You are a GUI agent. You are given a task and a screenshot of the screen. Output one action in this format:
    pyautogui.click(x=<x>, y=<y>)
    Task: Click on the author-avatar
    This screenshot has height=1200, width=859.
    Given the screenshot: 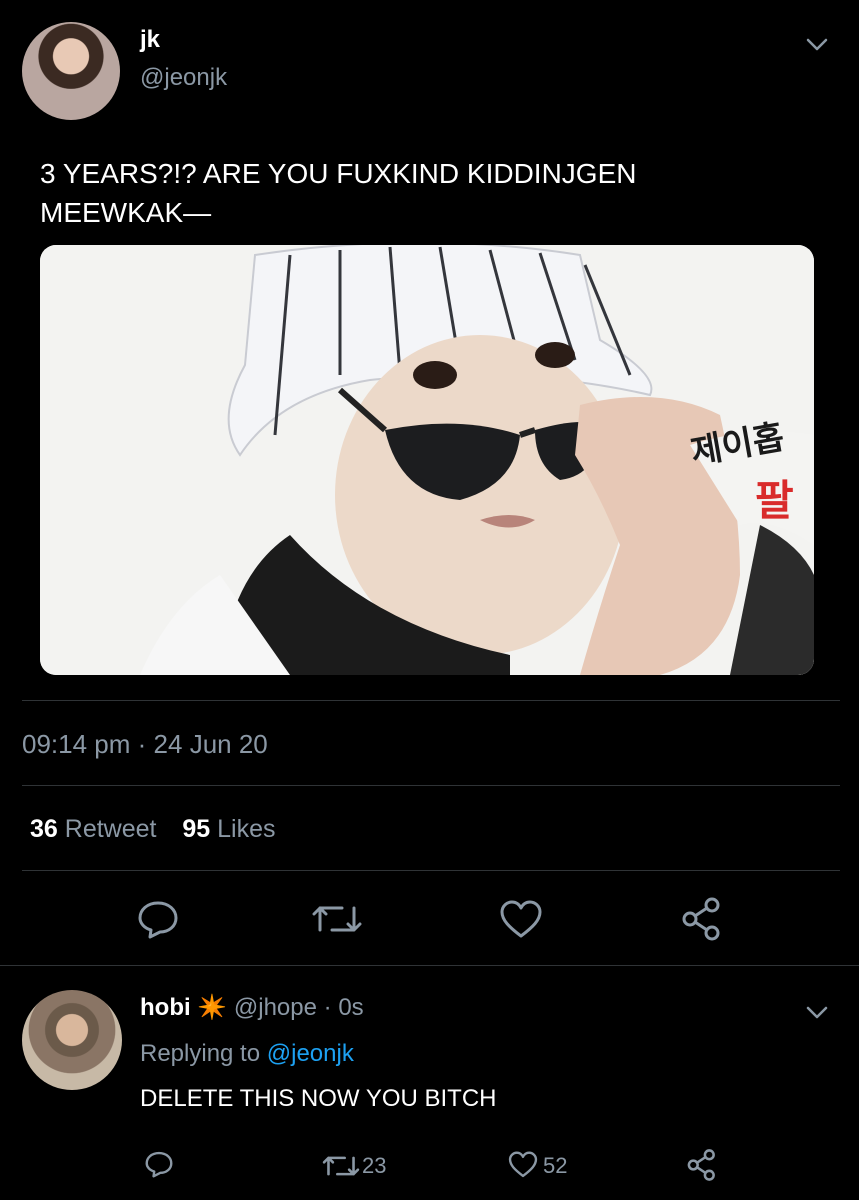 What is the action you would take?
    pyautogui.click(x=71, y=71)
    